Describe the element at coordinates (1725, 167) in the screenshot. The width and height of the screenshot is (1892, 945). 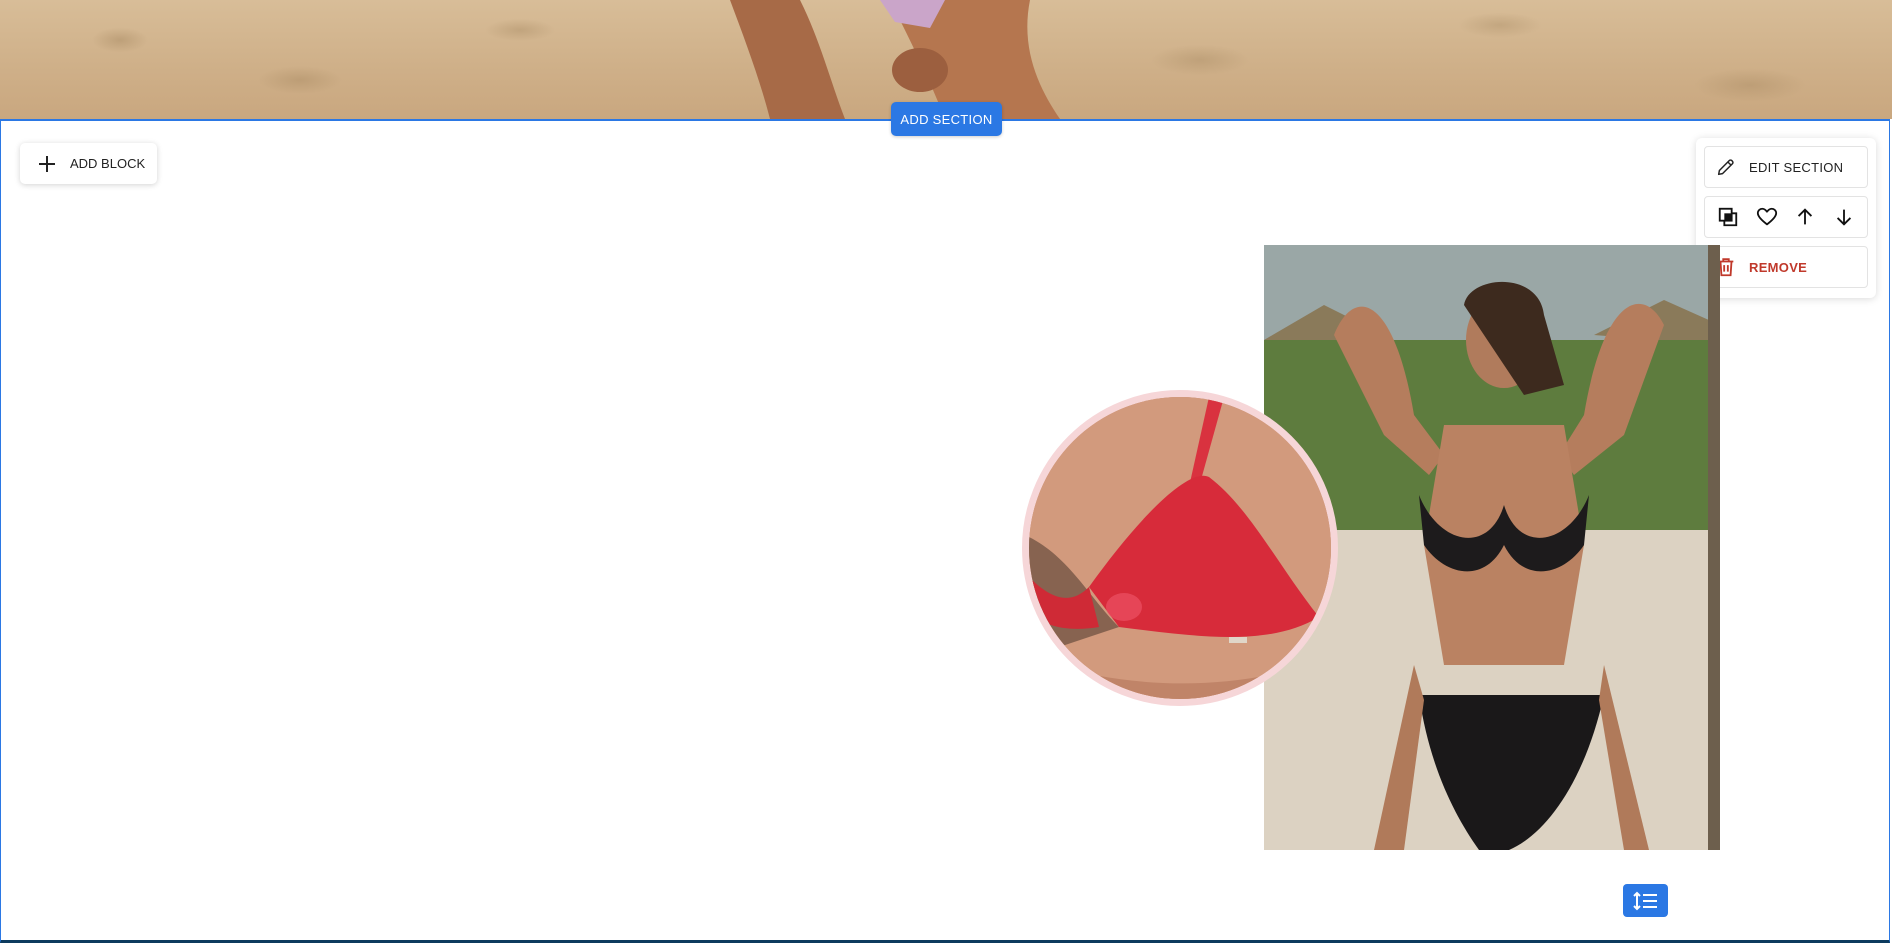
I see `pencil-icon` at that location.